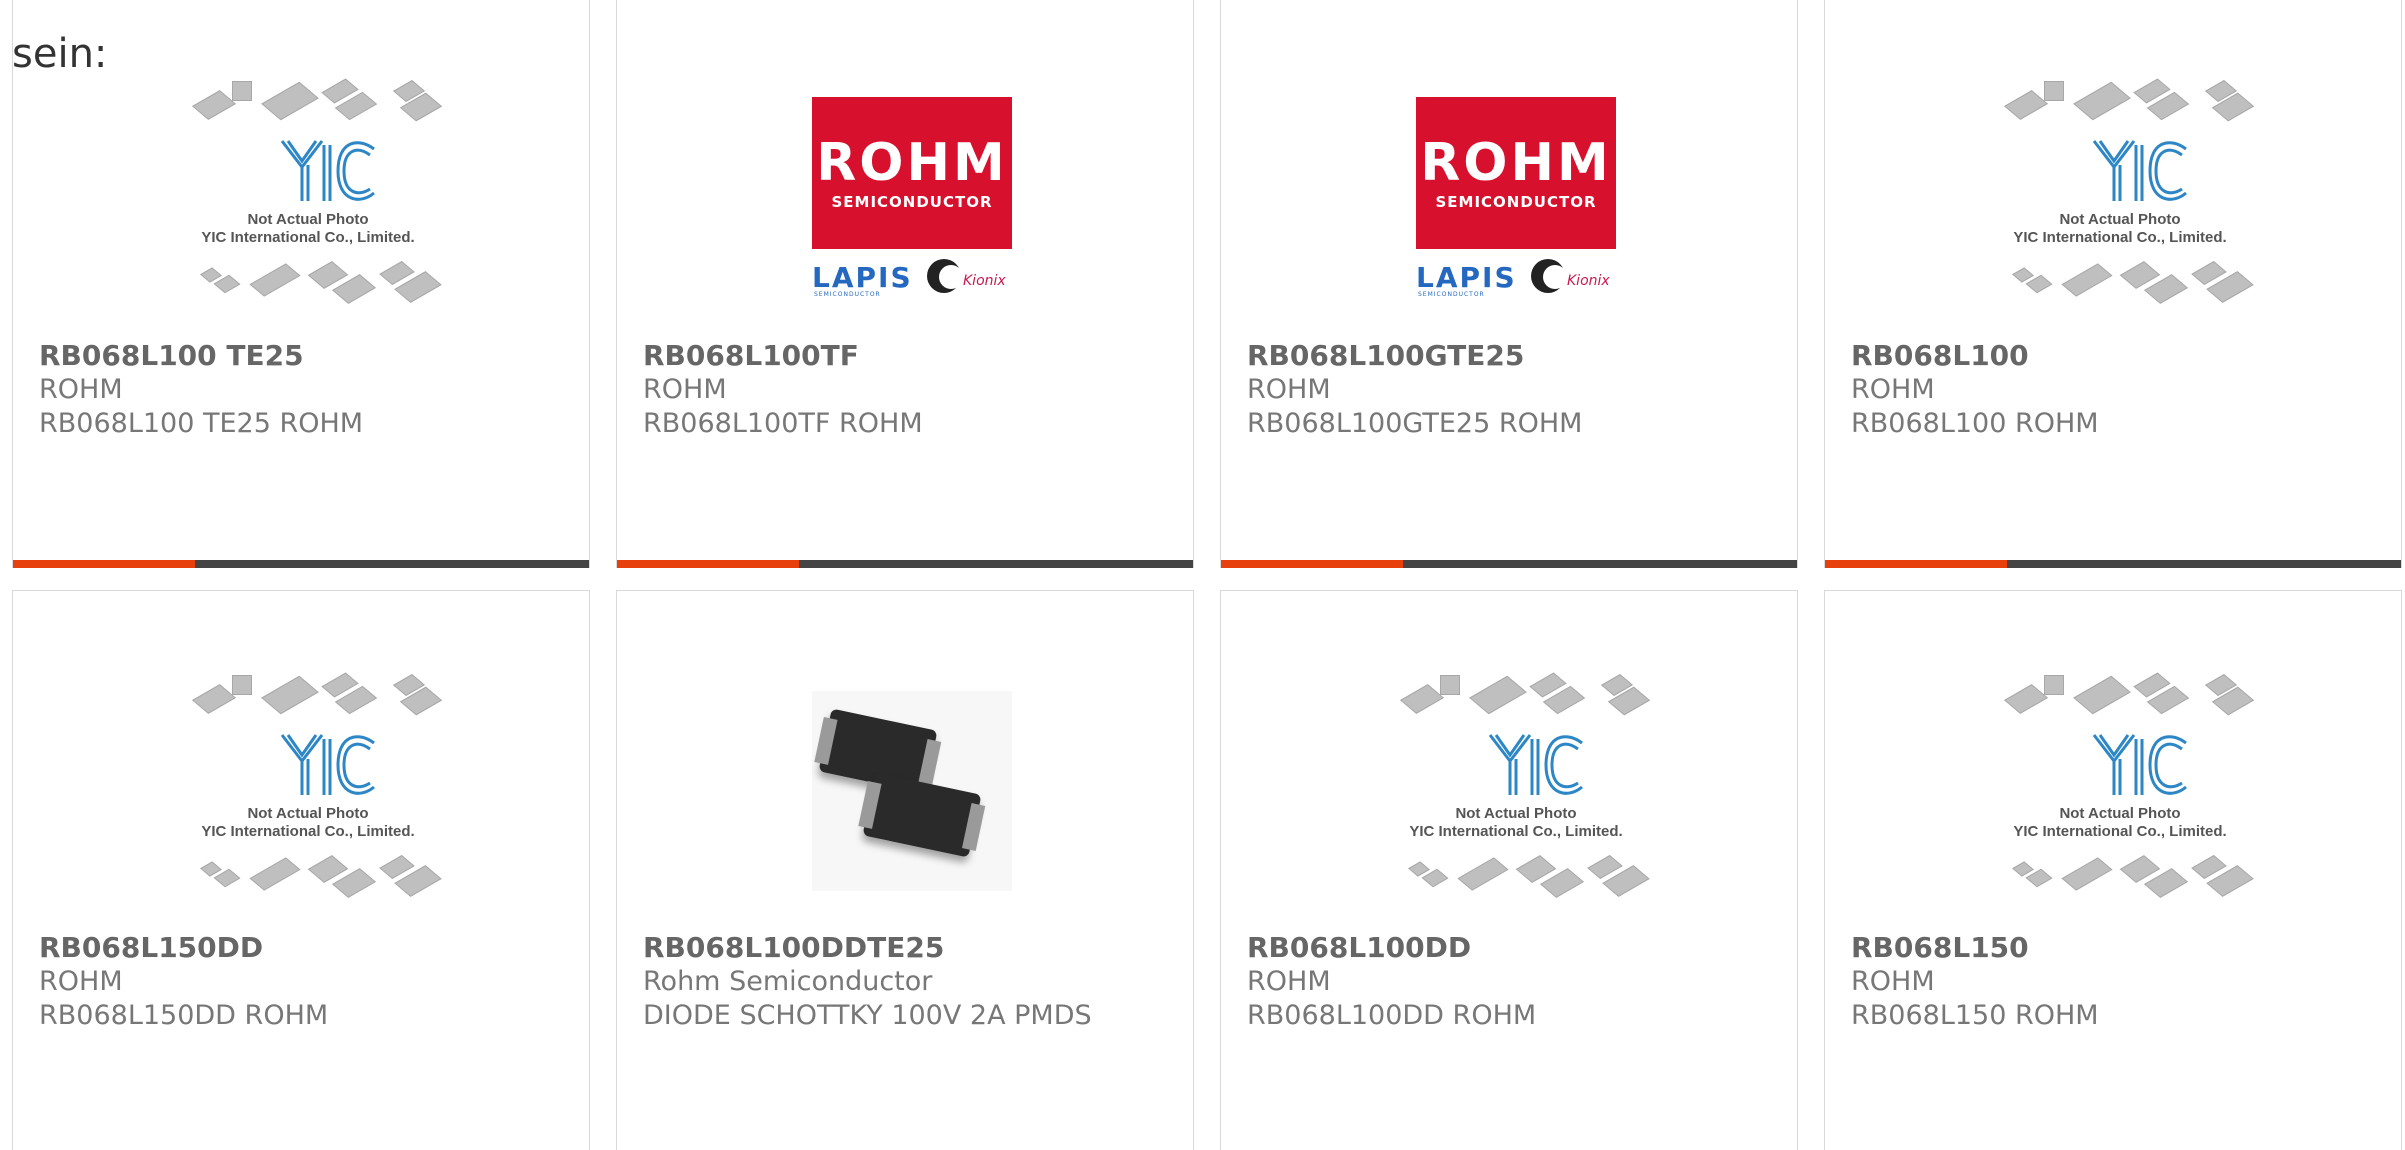  What do you see at coordinates (201, 356) in the screenshot?
I see `product-part-number: RB068L100 TE25` at bounding box center [201, 356].